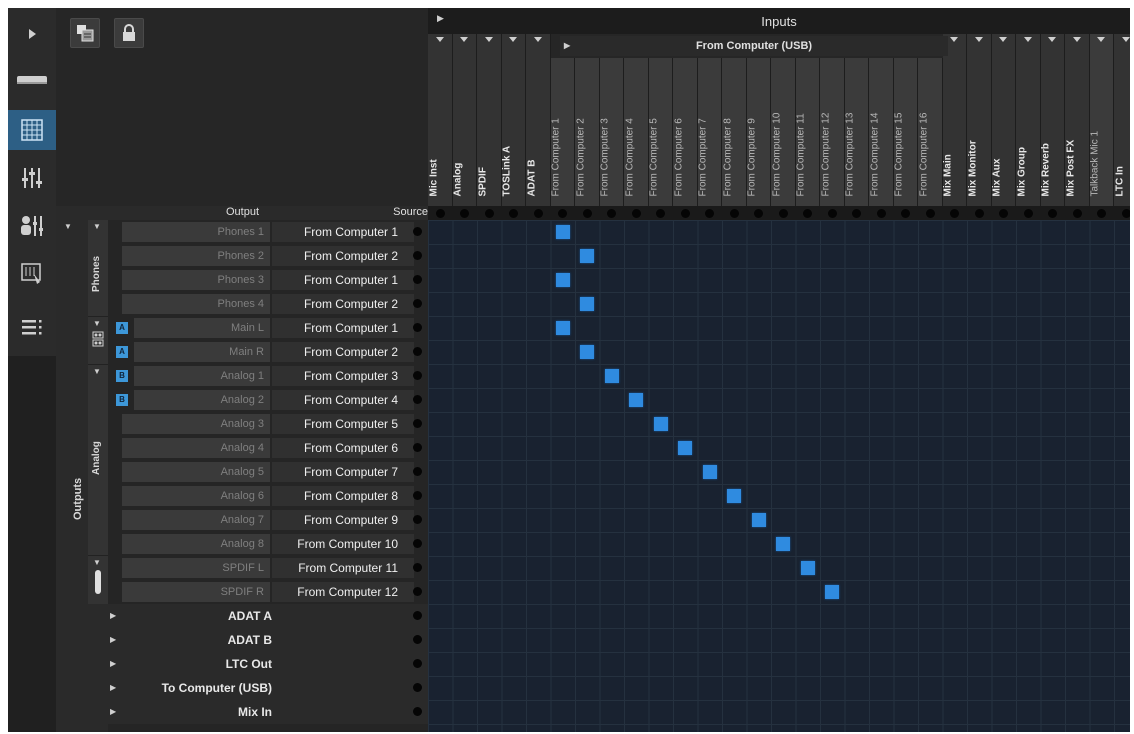  I want to click on expand-icon, so click(32, 34).